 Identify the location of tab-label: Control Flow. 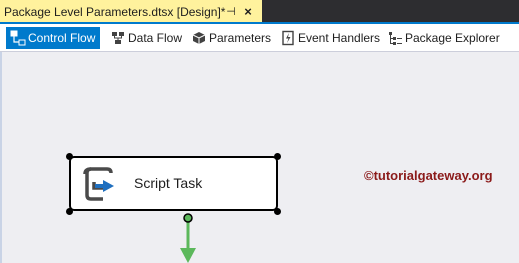
(62, 38).